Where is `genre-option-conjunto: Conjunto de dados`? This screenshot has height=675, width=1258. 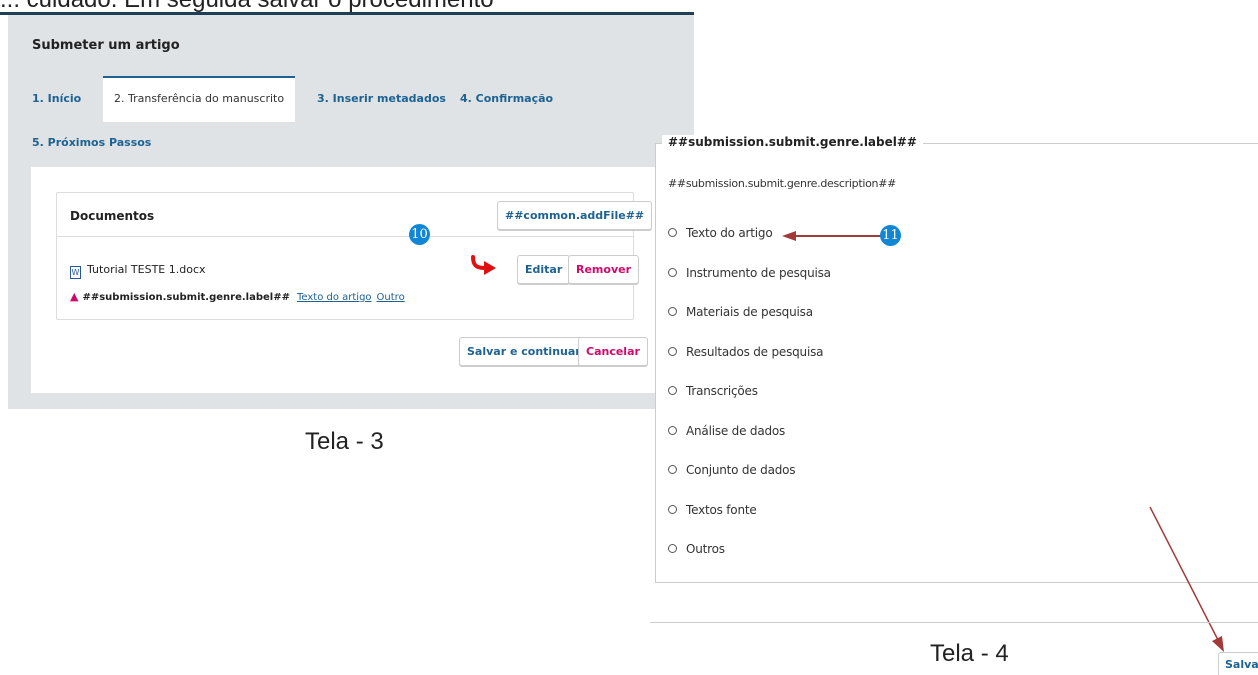 genre-option-conjunto: Conjunto de dados is located at coordinates (732, 470).